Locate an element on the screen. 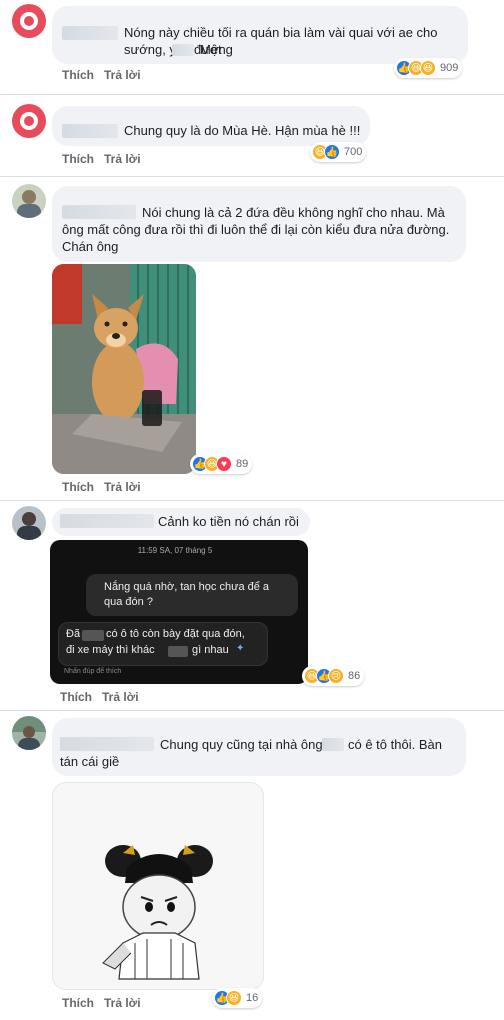  reaction-summary: 👍 😆 ♥ 89 is located at coordinates (221, 464).